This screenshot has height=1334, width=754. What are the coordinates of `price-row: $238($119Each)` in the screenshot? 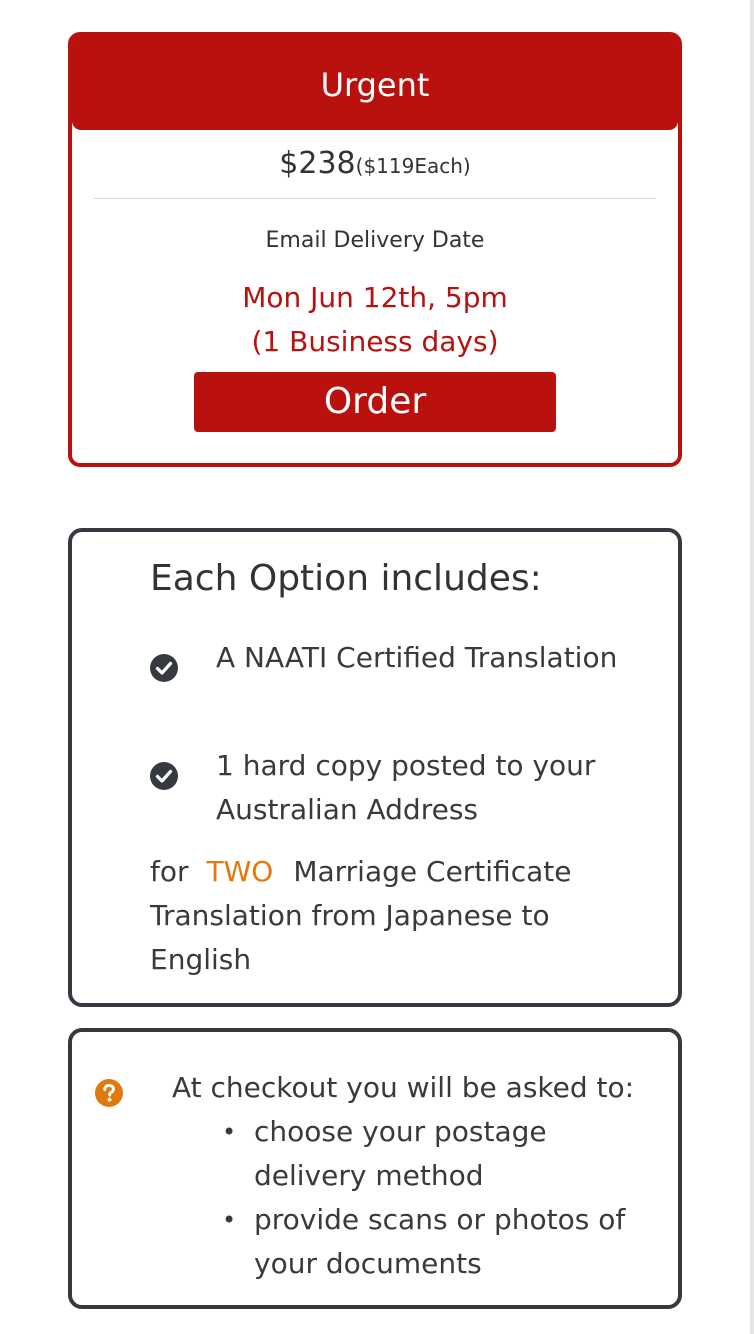 It's located at (375, 163).